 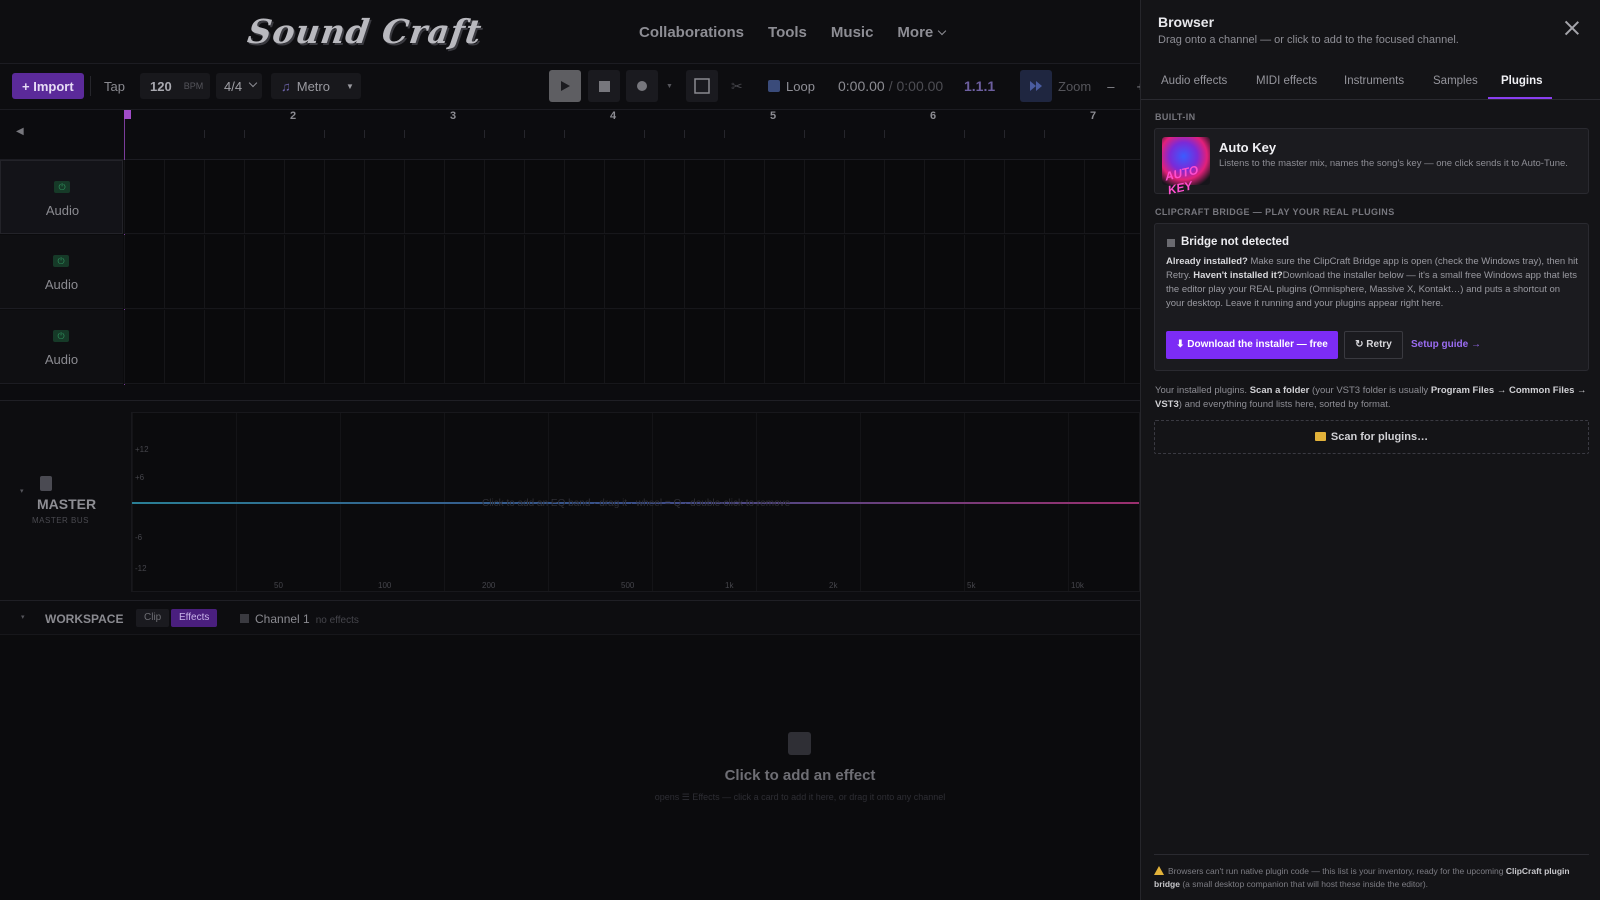 What do you see at coordinates (642, 86) in the screenshot?
I see `record-button` at bounding box center [642, 86].